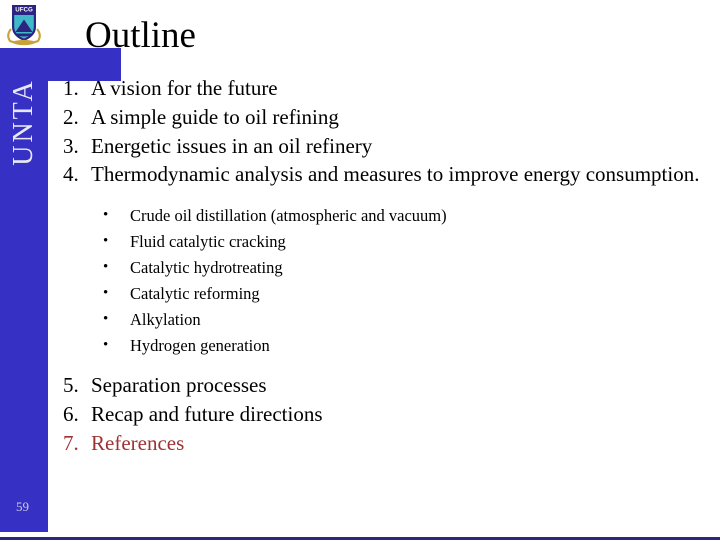 Image resolution: width=720 pixels, height=540 pixels. I want to click on sub-list-item: • Fluid catalytic cracking, so click(388, 242).